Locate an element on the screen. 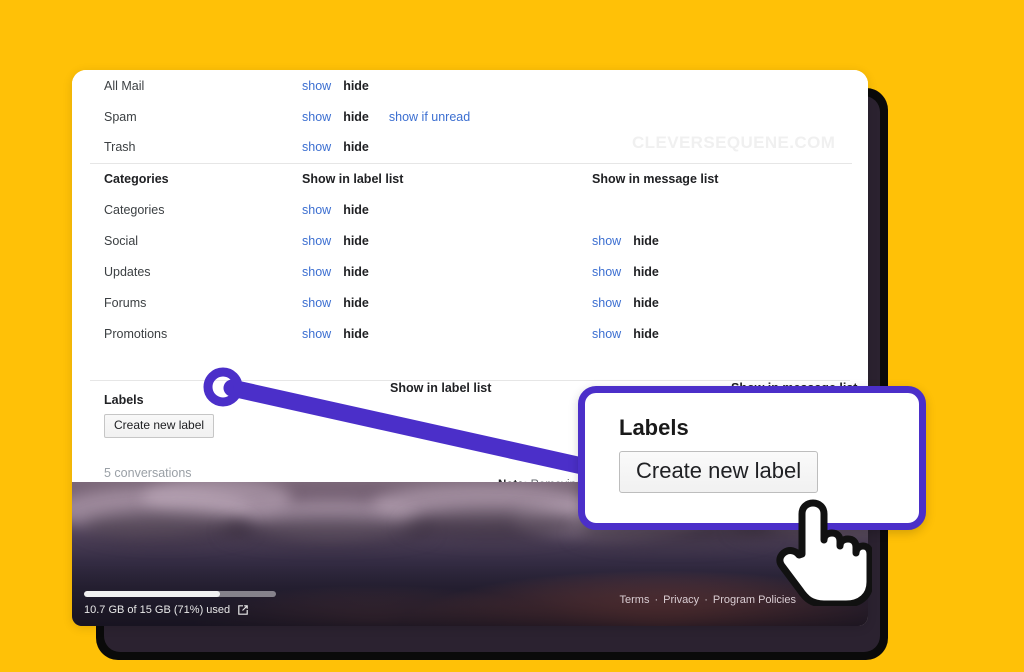 This screenshot has height=672, width=1024. storage-progress-bar is located at coordinates (180, 594).